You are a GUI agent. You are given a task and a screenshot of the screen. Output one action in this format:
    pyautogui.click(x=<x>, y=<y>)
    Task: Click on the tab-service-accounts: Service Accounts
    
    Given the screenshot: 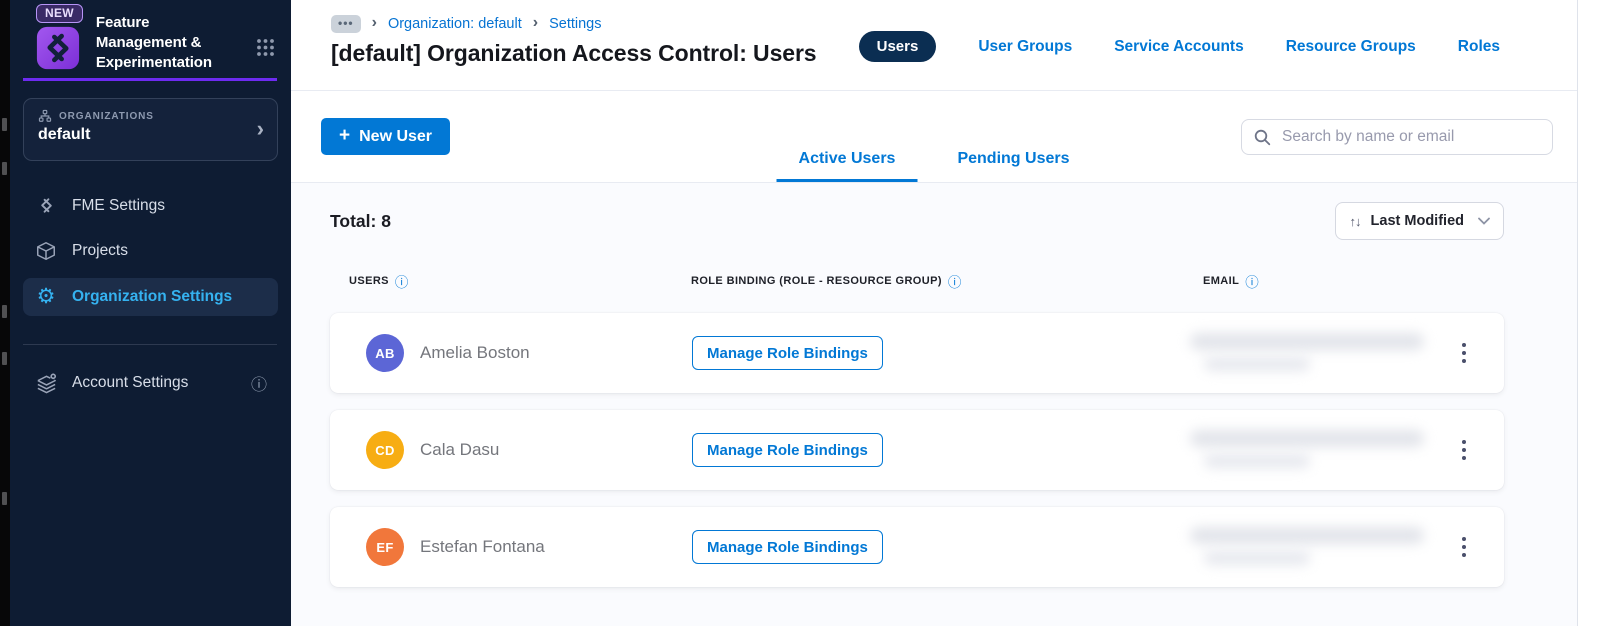 What is the action you would take?
    pyautogui.click(x=1179, y=47)
    